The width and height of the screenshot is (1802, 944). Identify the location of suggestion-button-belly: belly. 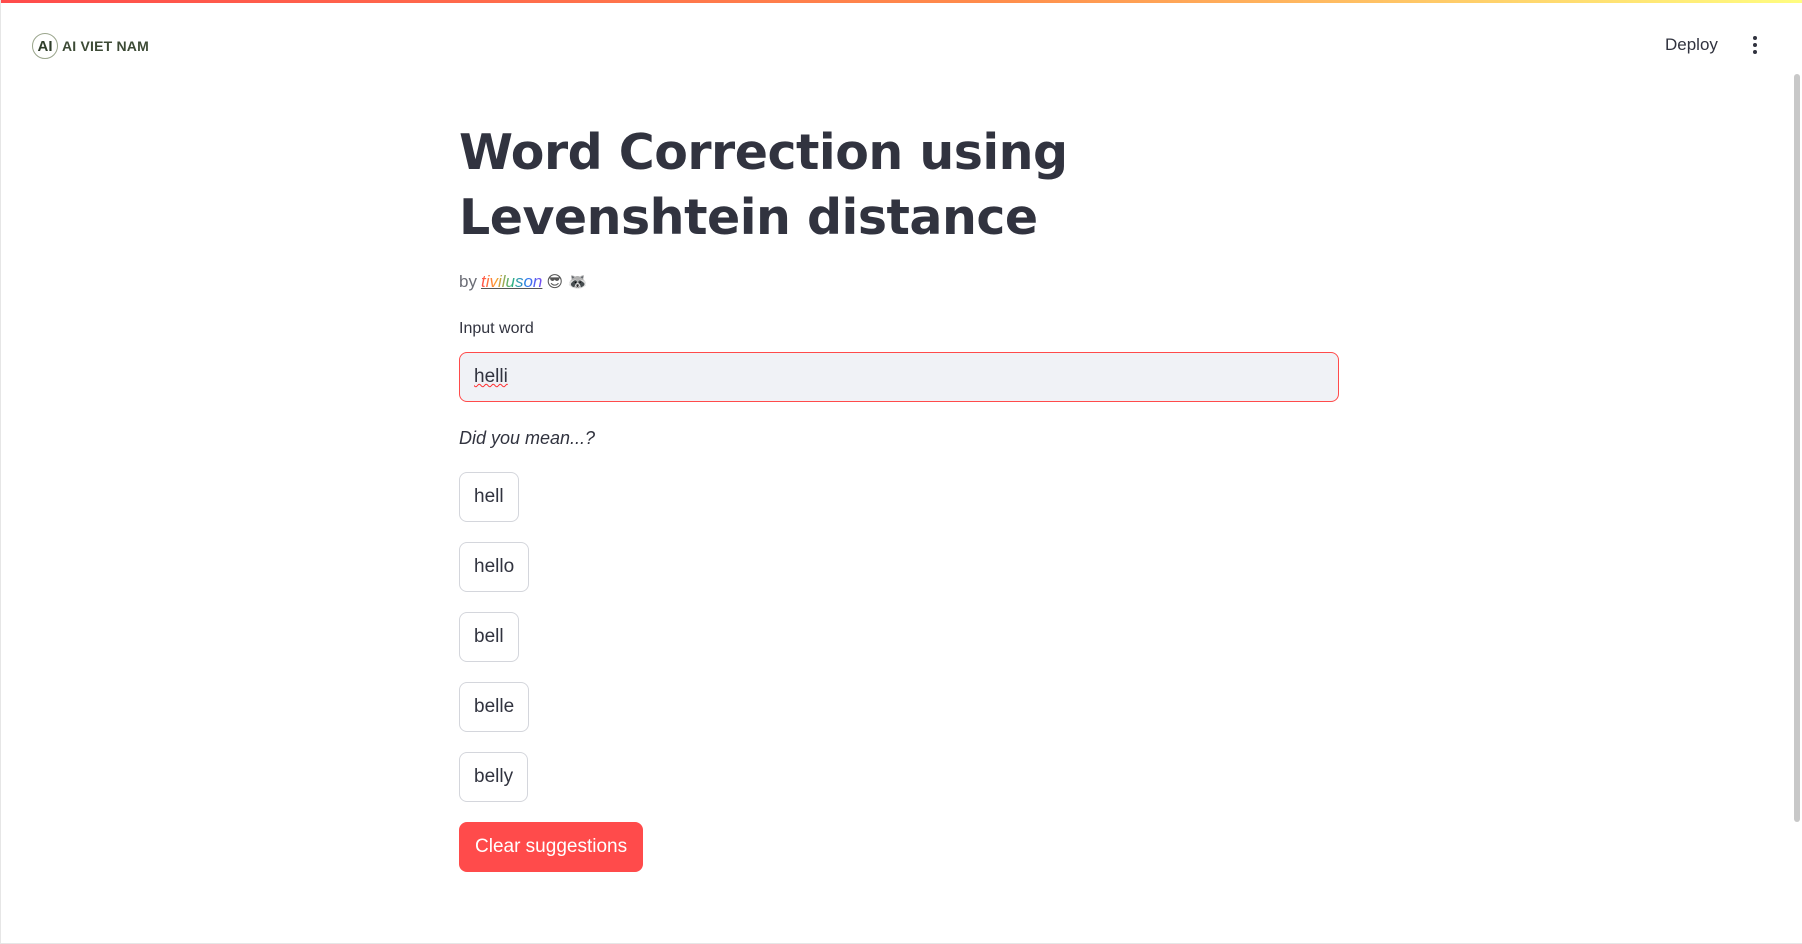
(494, 777).